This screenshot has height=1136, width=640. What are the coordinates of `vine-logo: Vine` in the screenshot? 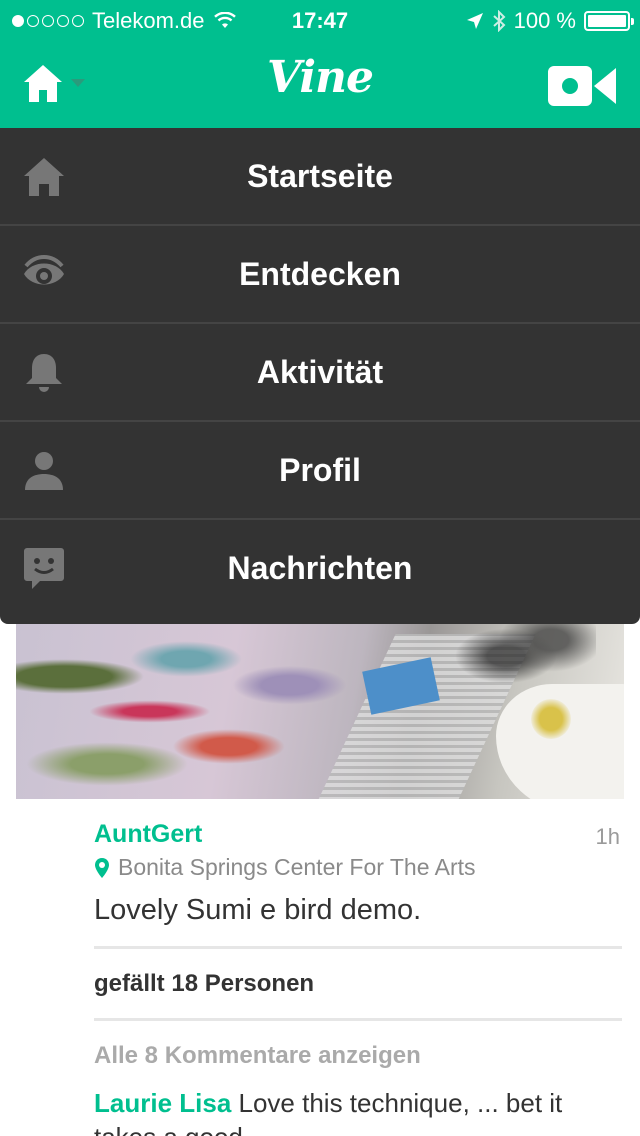 It's located at (320, 77).